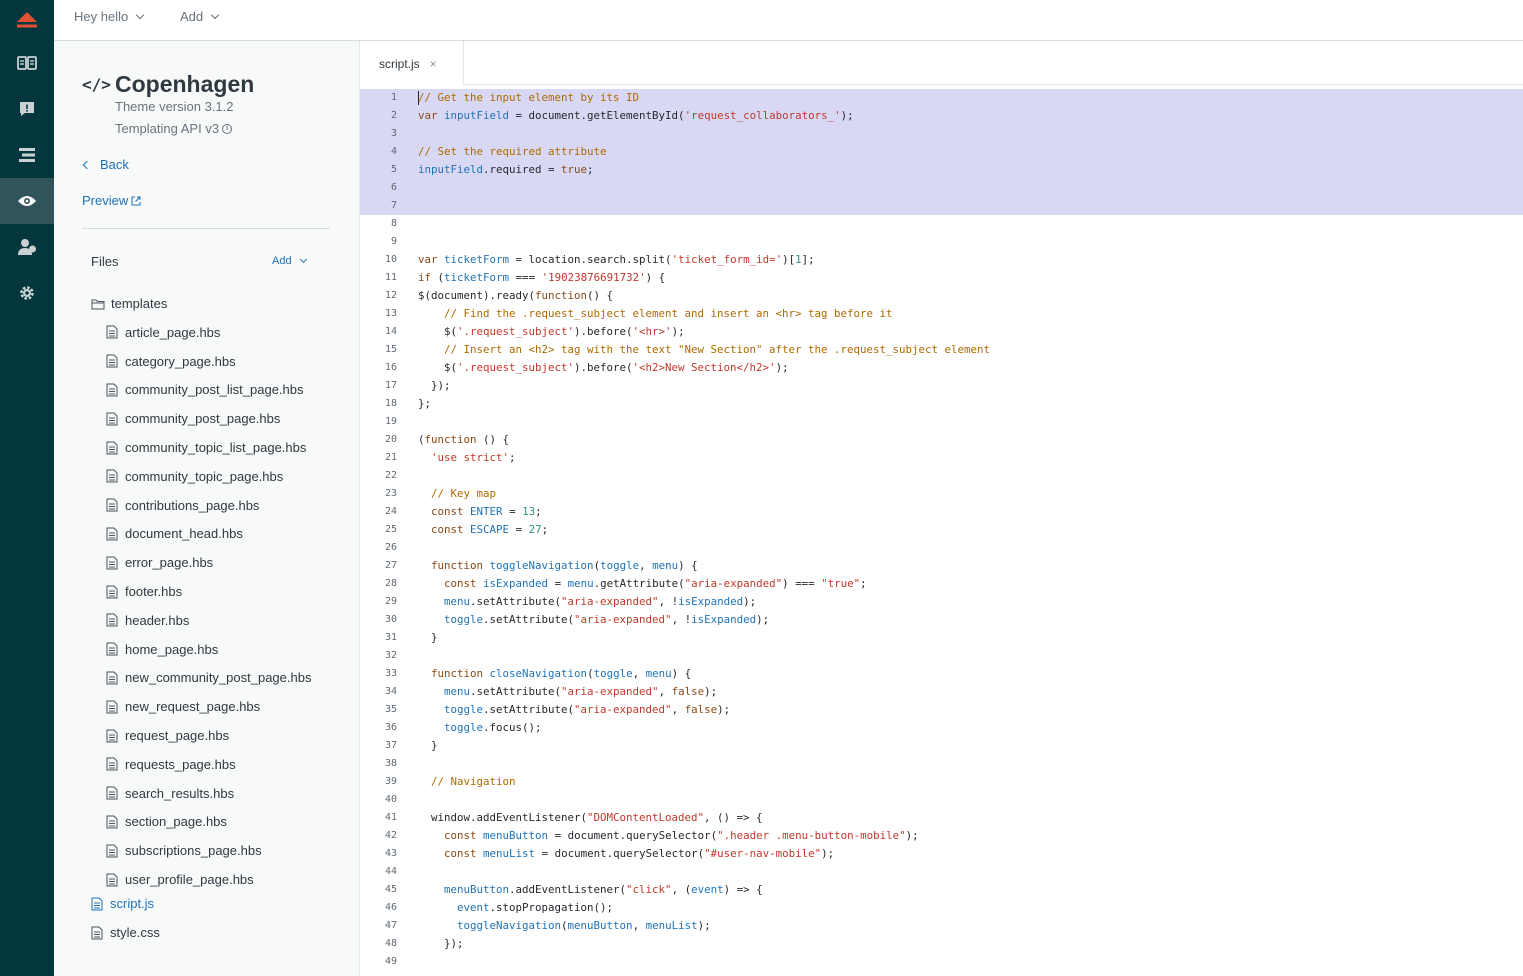 The image size is (1523, 976). What do you see at coordinates (208, 879) in the screenshot?
I see `file-list-item: user_profile_page.hbs` at bounding box center [208, 879].